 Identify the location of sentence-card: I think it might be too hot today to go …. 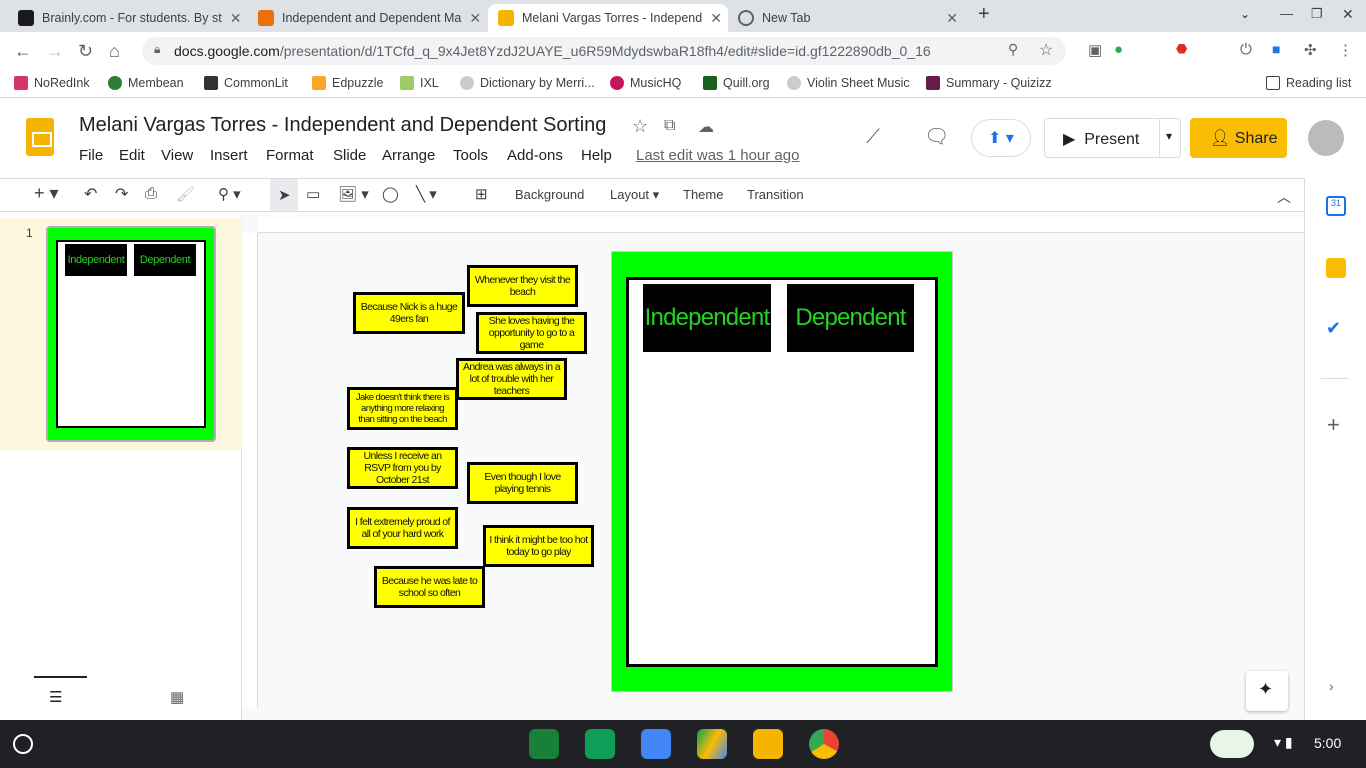
(538, 546).